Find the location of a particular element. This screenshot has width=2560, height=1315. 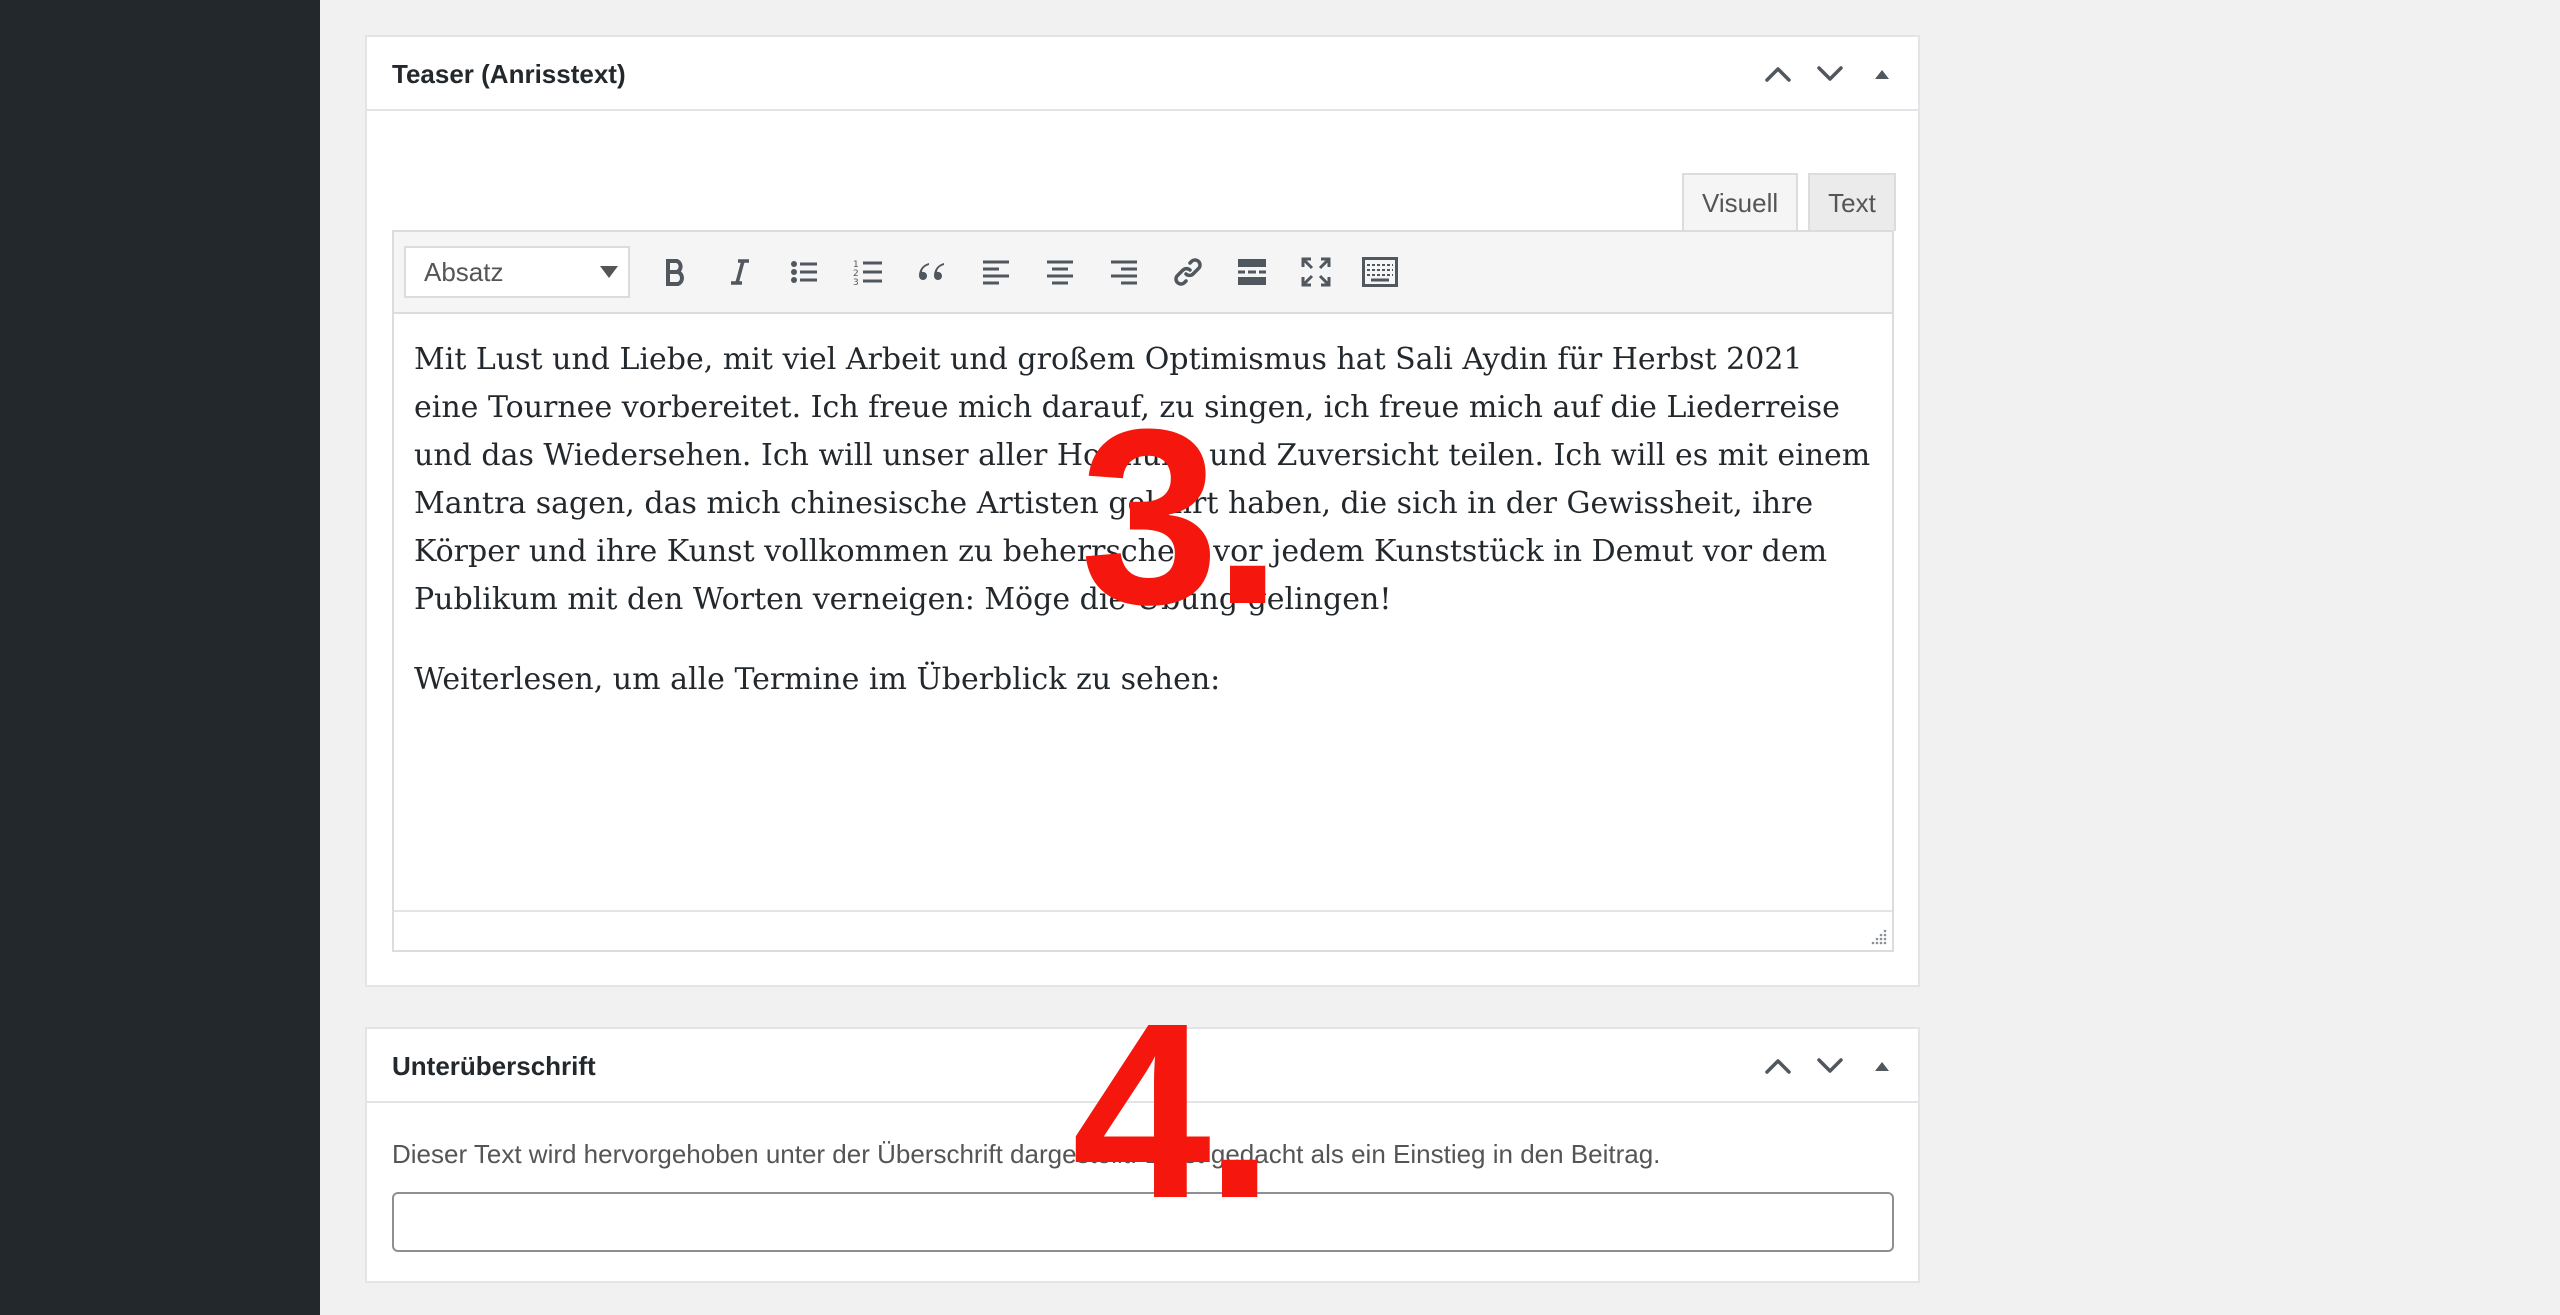

editor-tabs: Visuell Text is located at coordinates (1789, 203).